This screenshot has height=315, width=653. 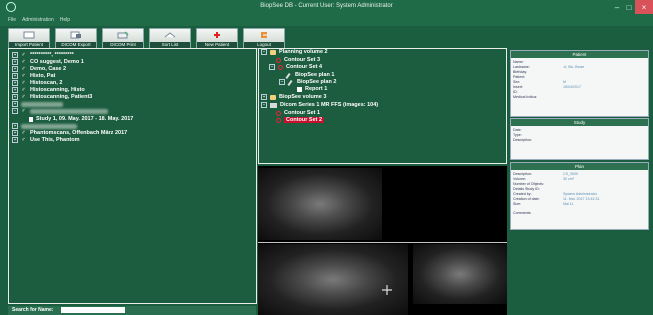 I want to click on patient-row: + ♂ Histoscanning, Patient3, so click(x=52, y=97).